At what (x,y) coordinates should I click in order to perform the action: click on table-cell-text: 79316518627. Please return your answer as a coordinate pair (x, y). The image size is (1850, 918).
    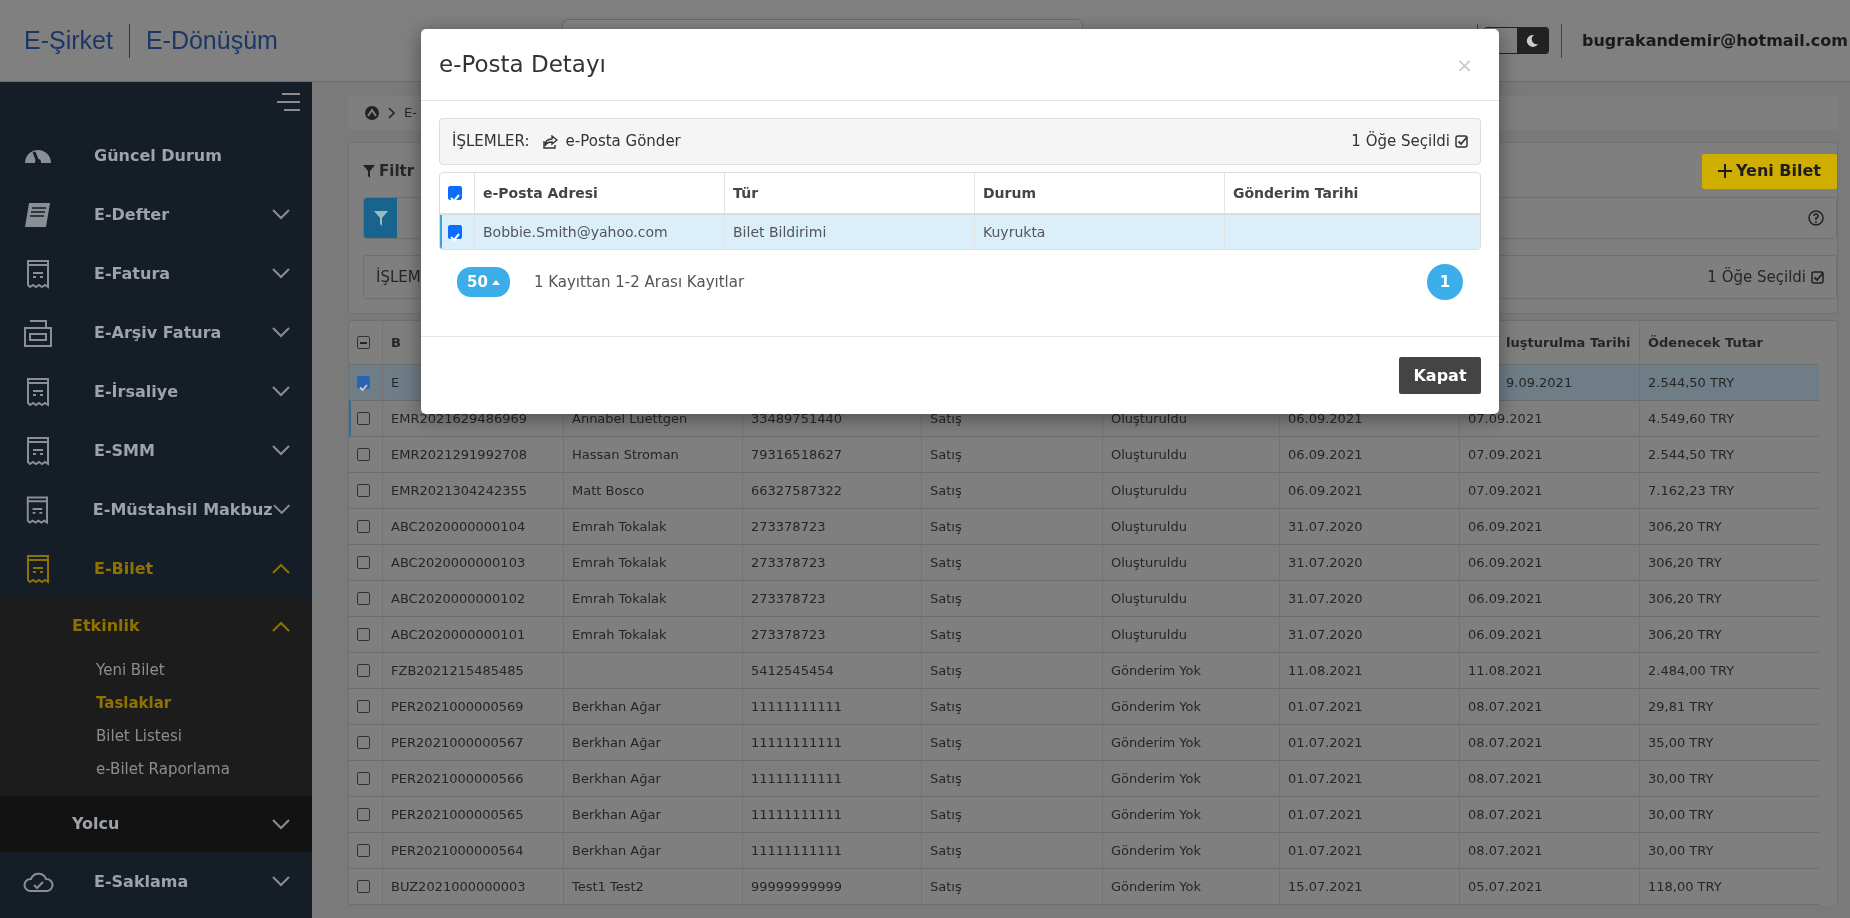
    Looking at the image, I should click on (796, 454).